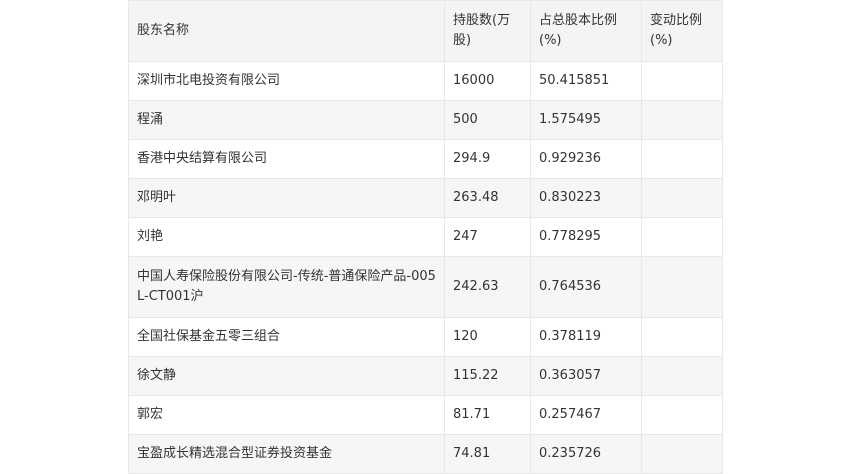 The width and height of the screenshot is (850, 474). I want to click on cell-shareholder-name: 深圳市北电投资有限公司, so click(286, 81).